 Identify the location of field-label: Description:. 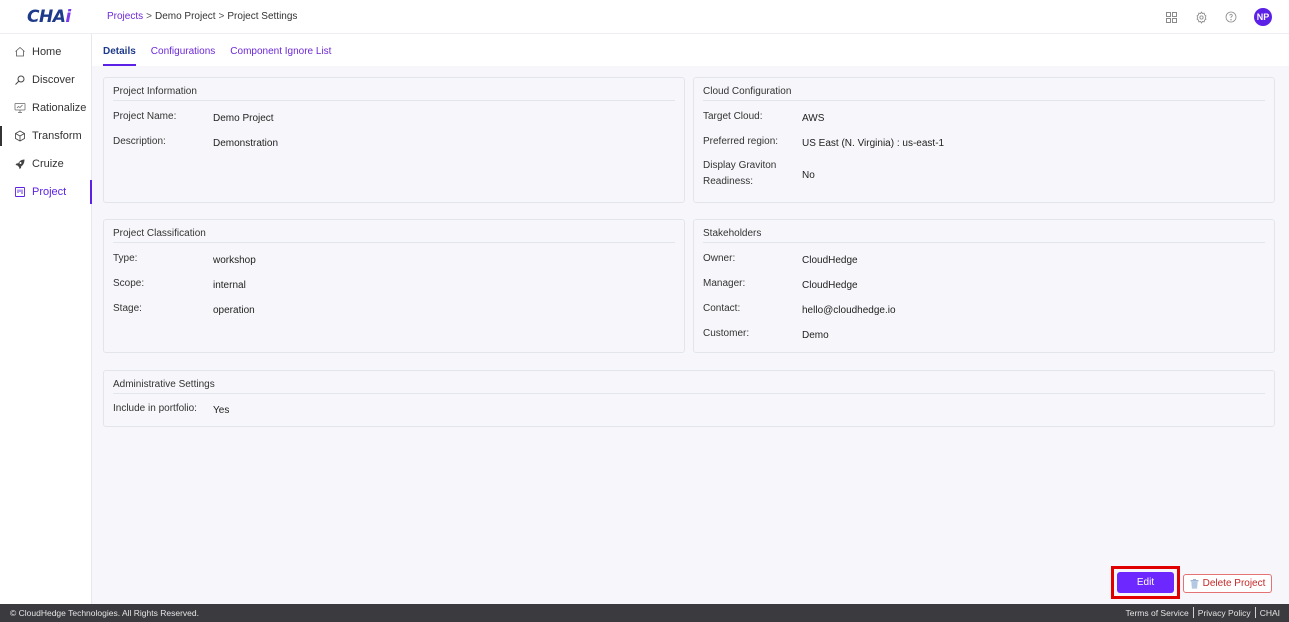
(139, 141).